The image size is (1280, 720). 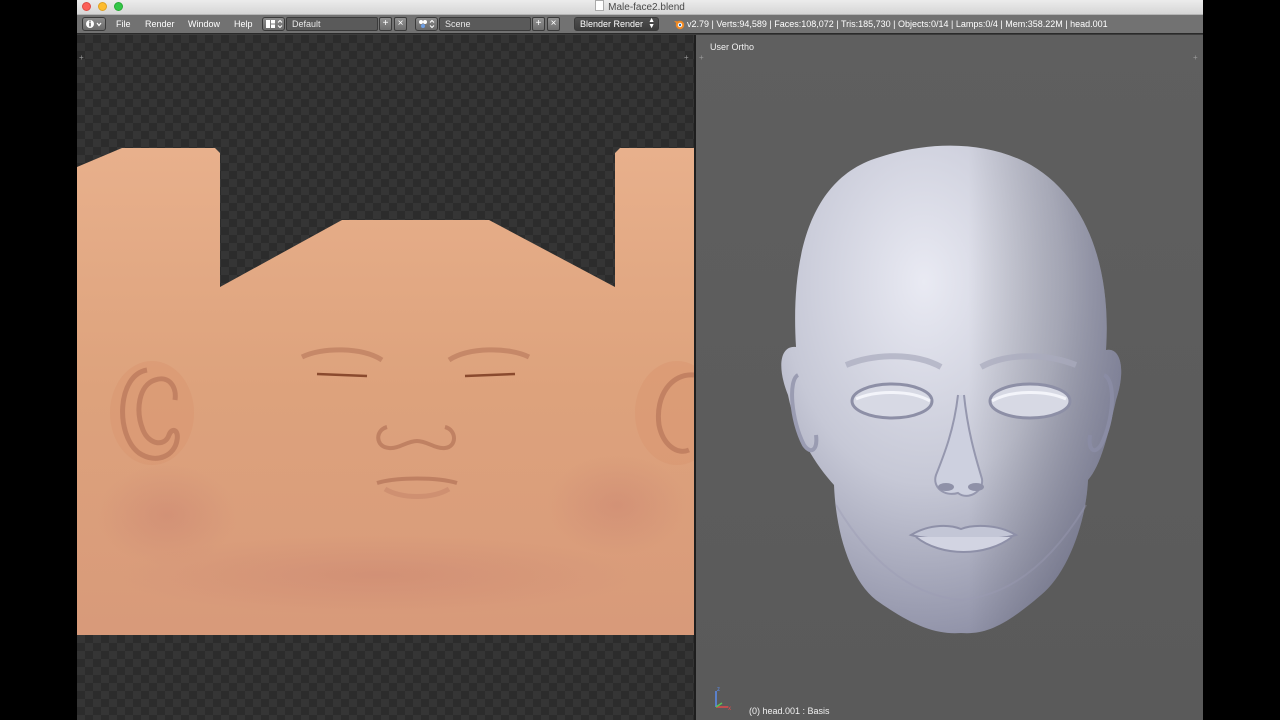 I want to click on remove-scene-button: ×, so click(x=553, y=24).